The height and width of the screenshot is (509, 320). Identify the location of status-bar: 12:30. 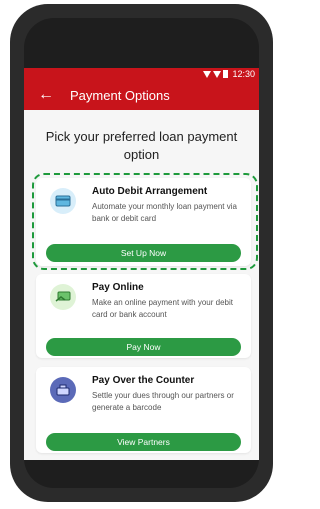
(141, 74).